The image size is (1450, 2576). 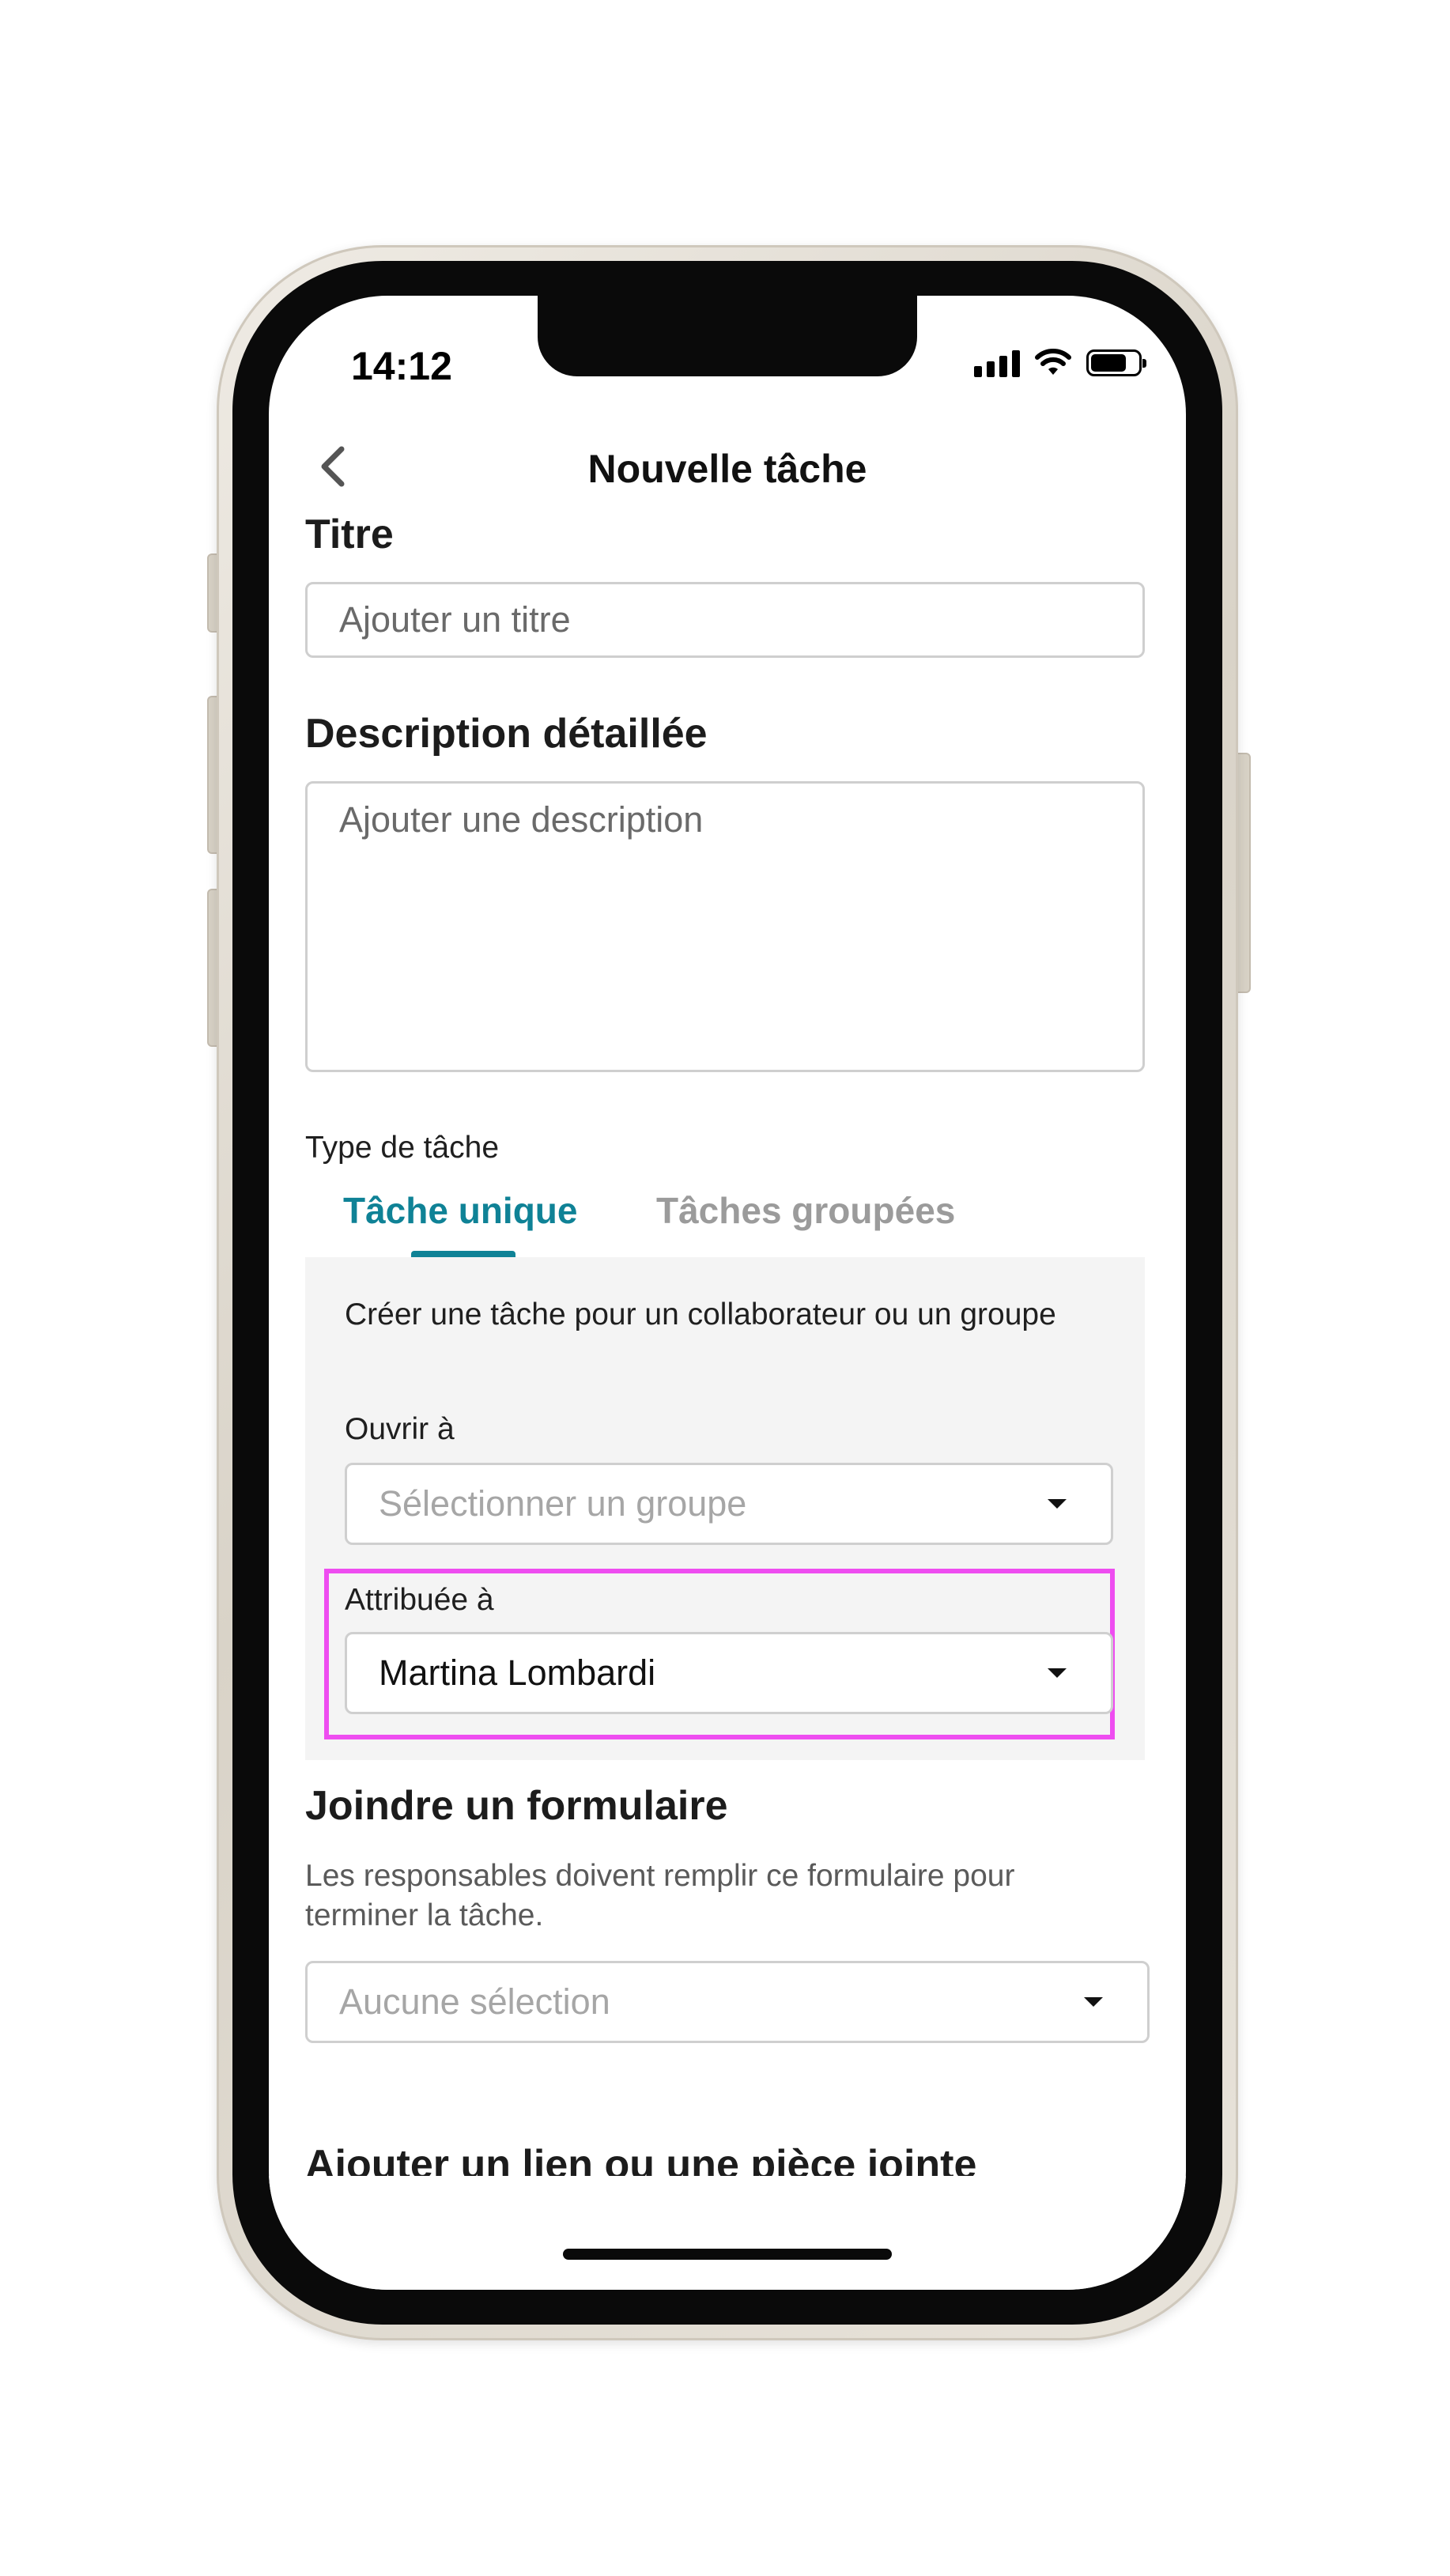 What do you see at coordinates (1053, 362) in the screenshot?
I see `wifi-icon` at bounding box center [1053, 362].